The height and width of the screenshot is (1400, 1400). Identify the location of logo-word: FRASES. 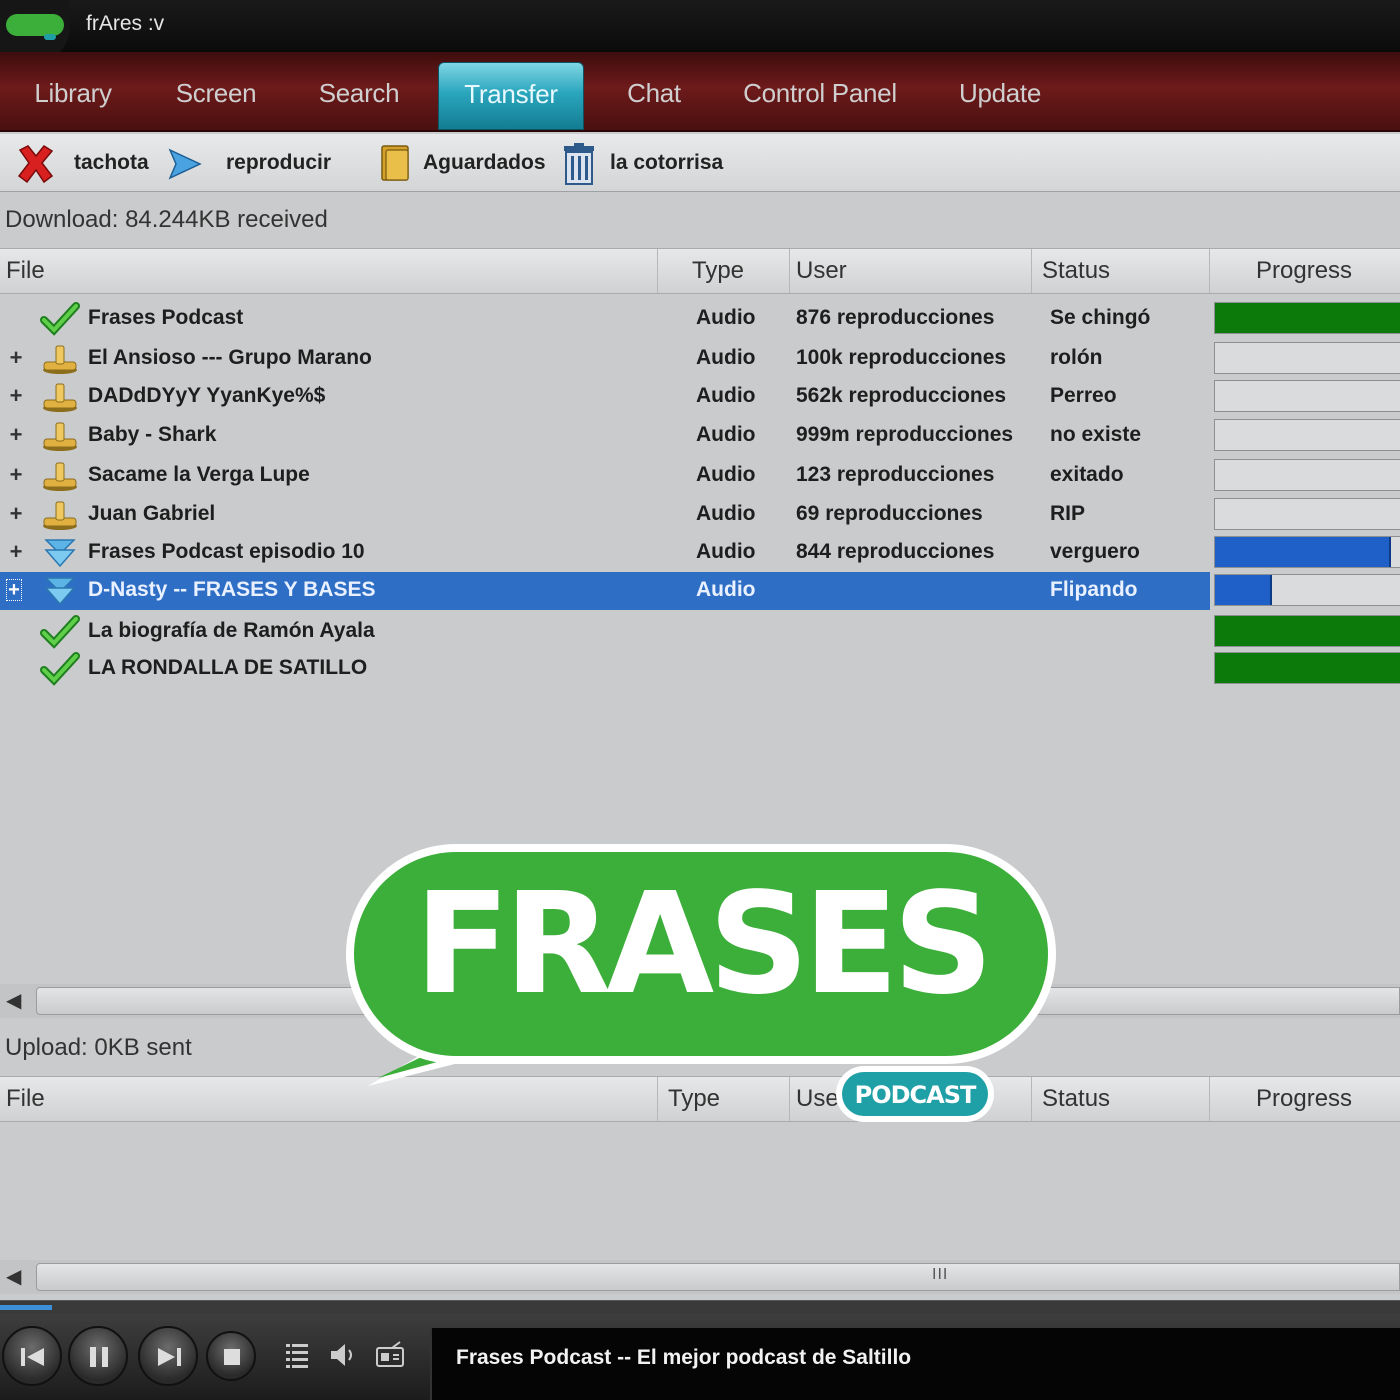
(703, 944).